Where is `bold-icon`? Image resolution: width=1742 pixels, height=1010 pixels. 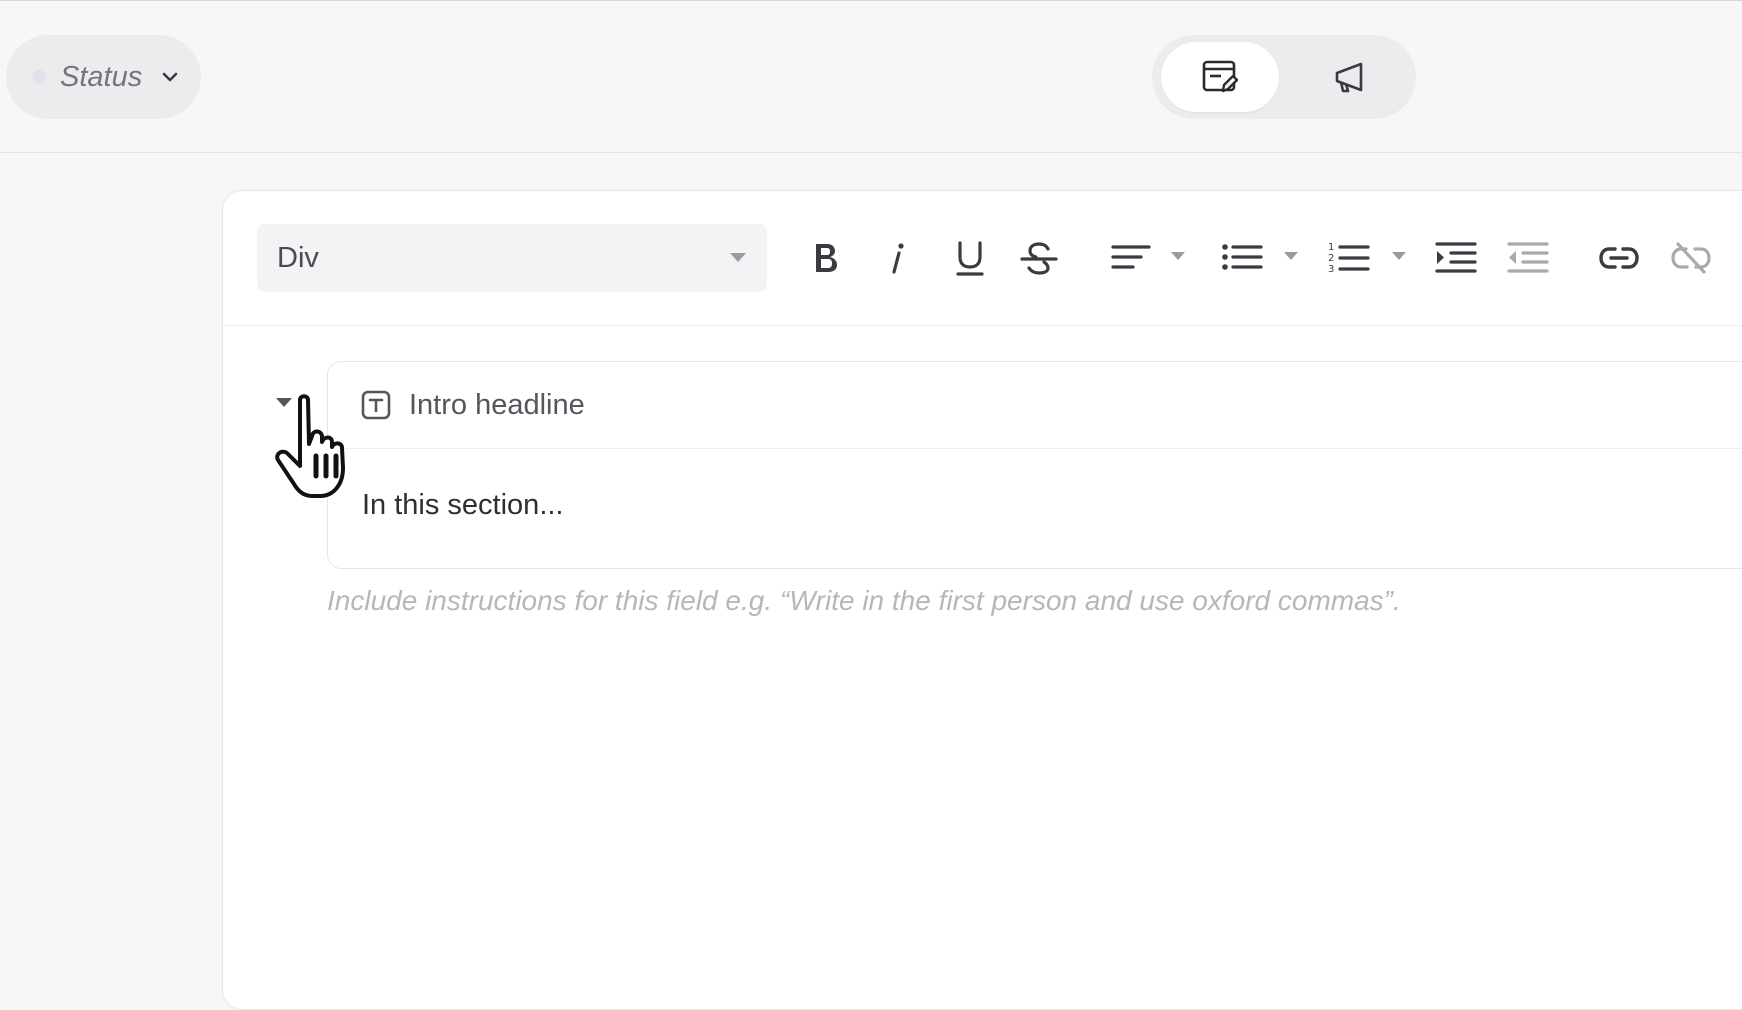 bold-icon is located at coordinates (826, 258).